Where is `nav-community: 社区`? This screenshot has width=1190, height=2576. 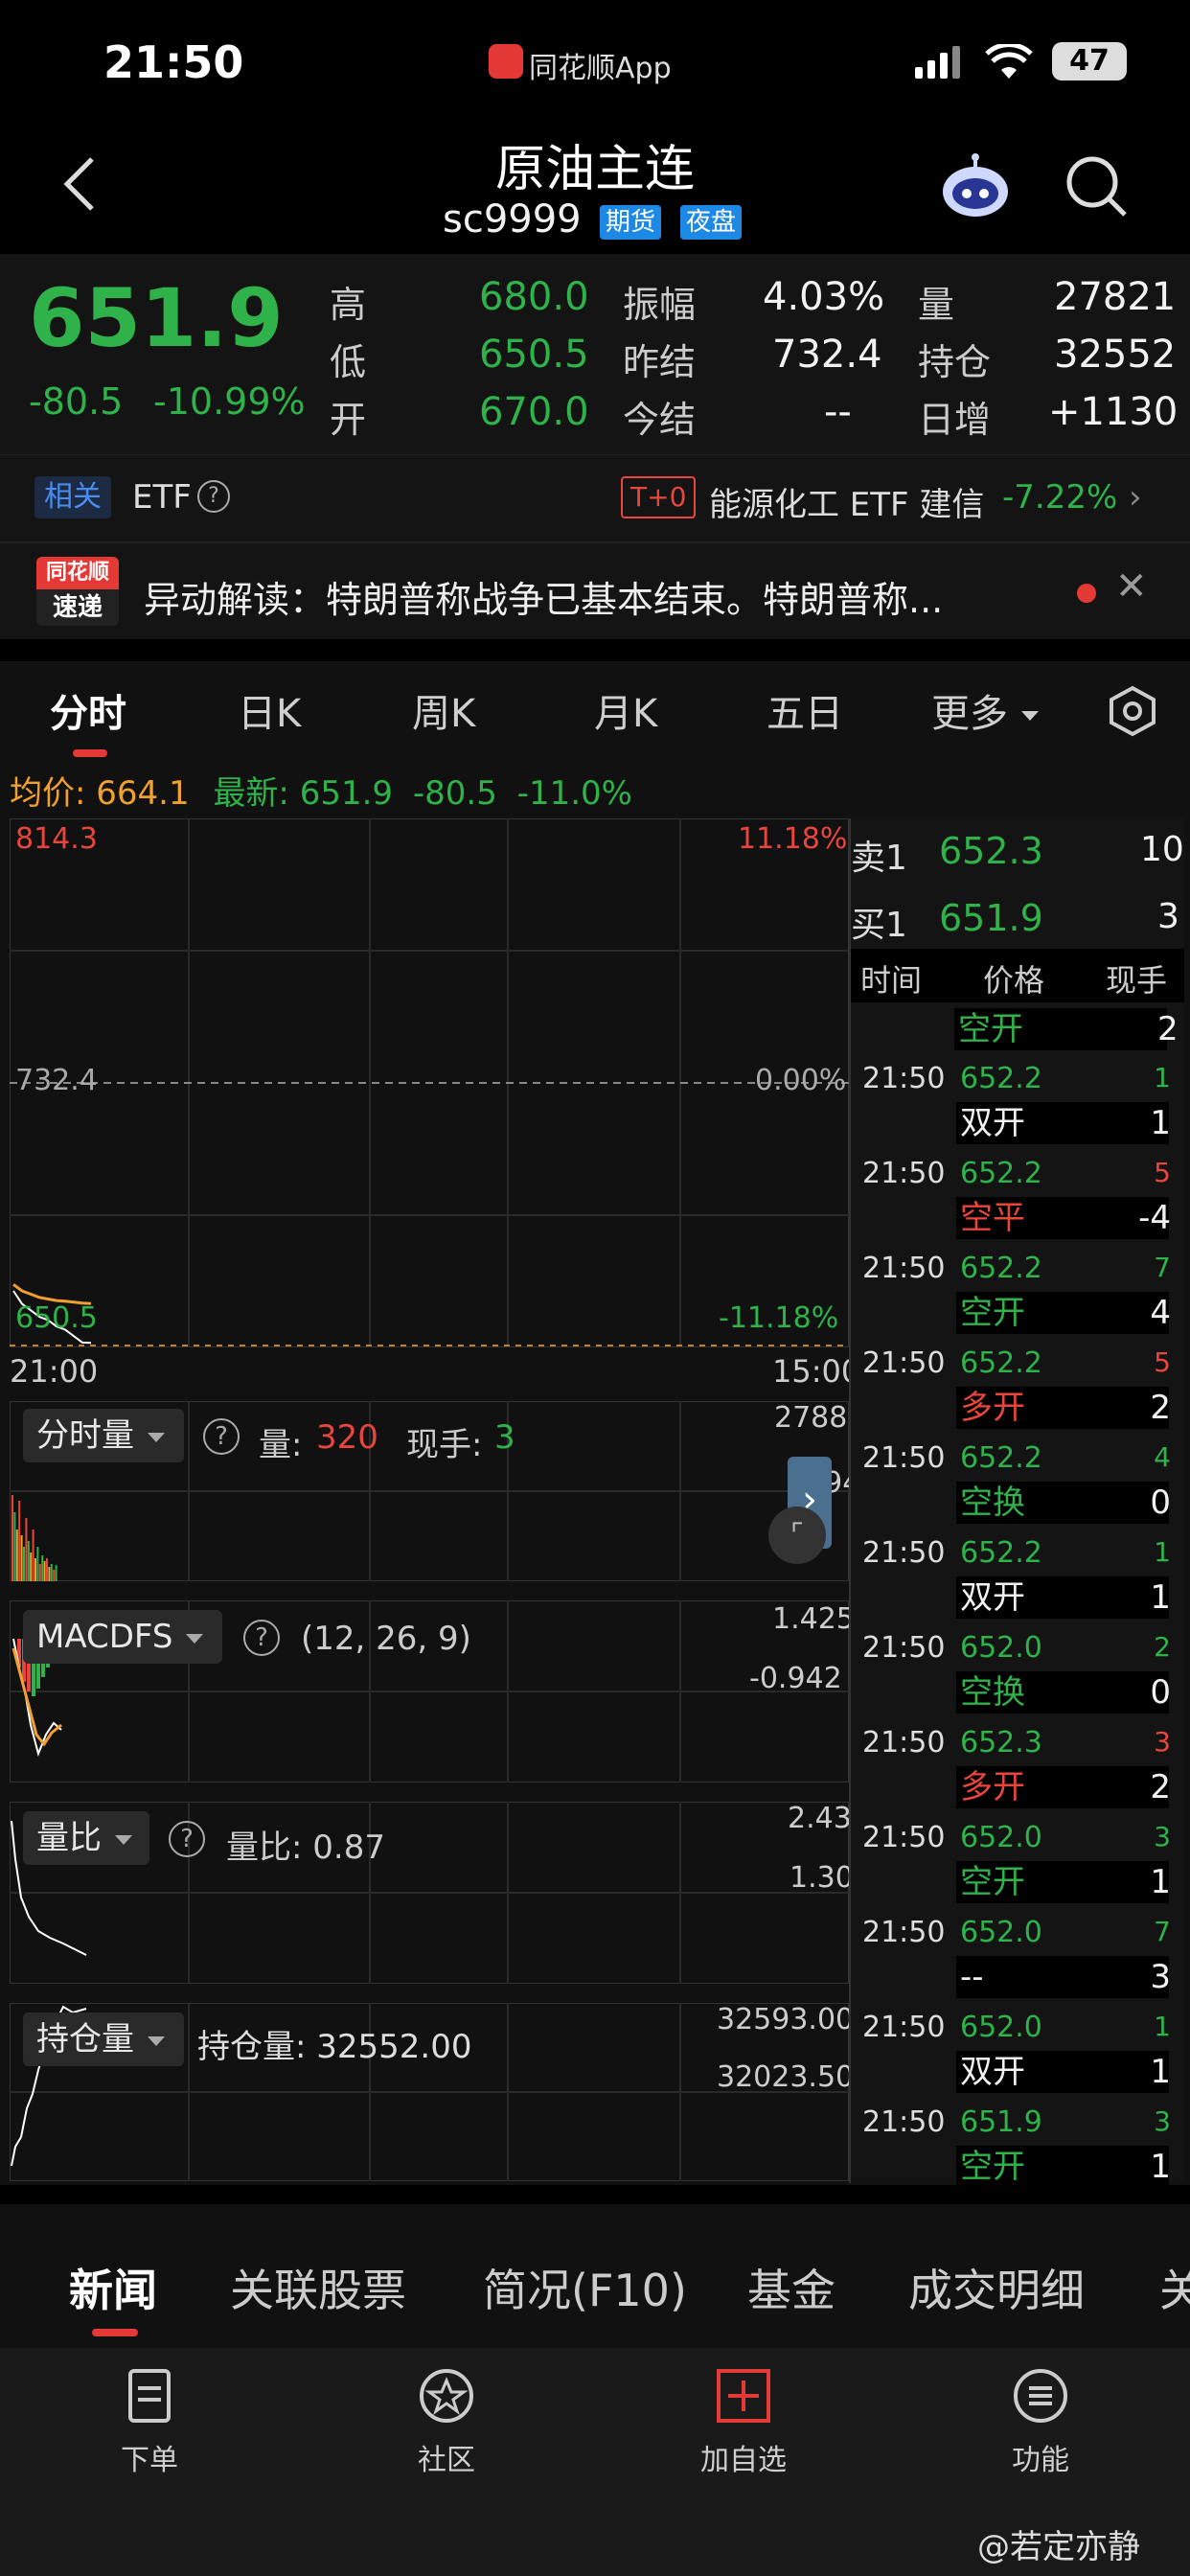
nav-community: 社区 is located at coordinates (447, 2422).